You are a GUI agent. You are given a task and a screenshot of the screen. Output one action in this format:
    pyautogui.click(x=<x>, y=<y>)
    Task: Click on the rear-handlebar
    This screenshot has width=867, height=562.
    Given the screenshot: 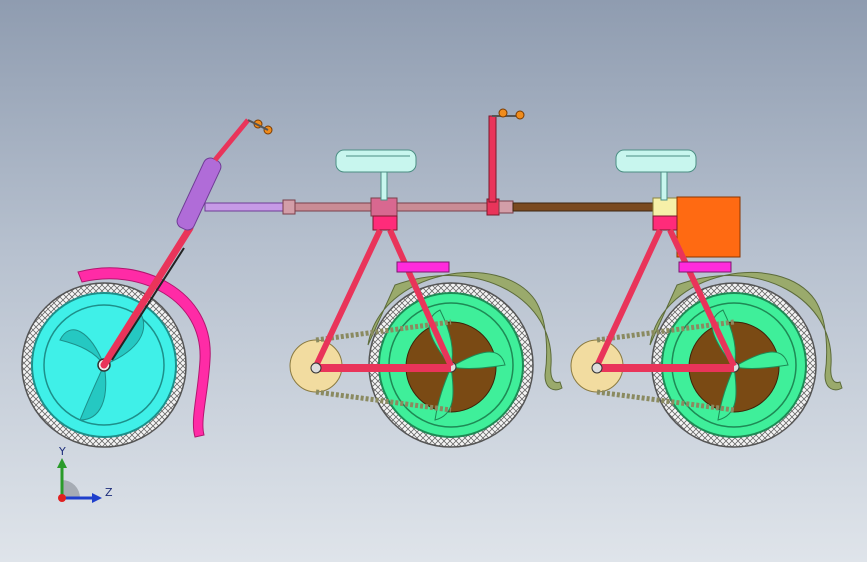 What is the action you would take?
    pyautogui.click(x=506, y=155)
    